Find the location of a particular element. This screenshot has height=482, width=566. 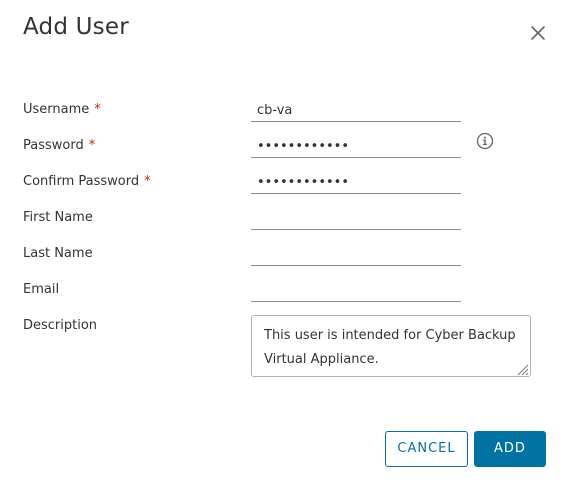

username-label-text: Username is located at coordinates (56, 109).